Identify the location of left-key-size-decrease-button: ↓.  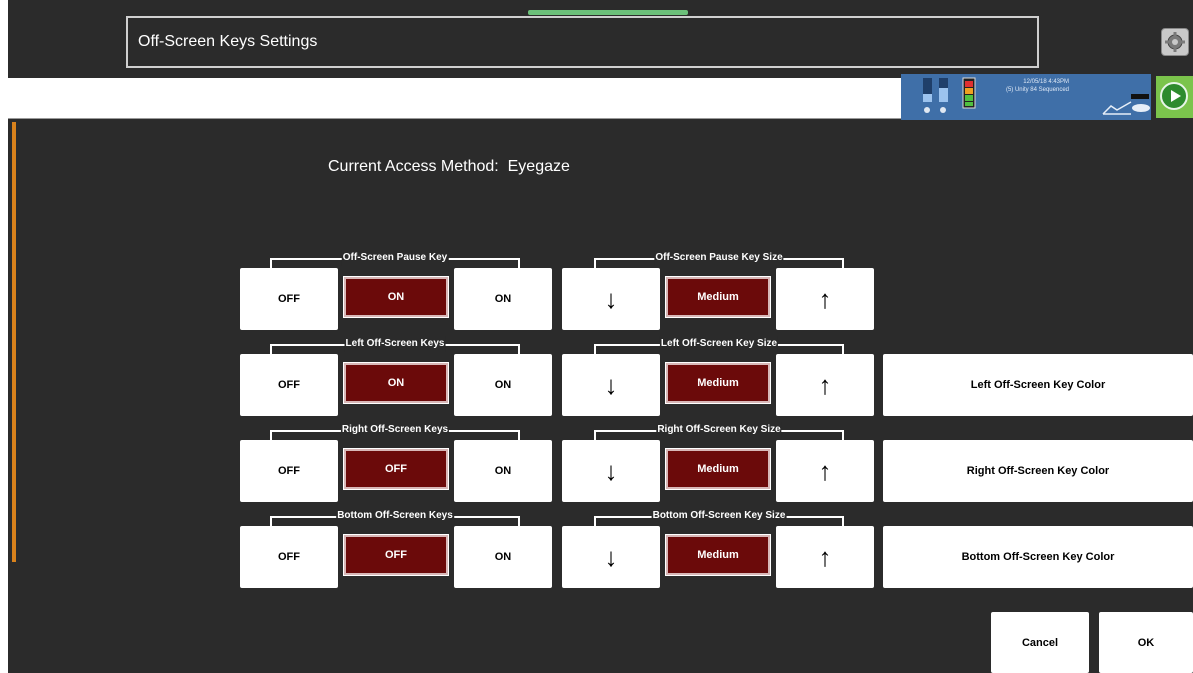
(611, 385).